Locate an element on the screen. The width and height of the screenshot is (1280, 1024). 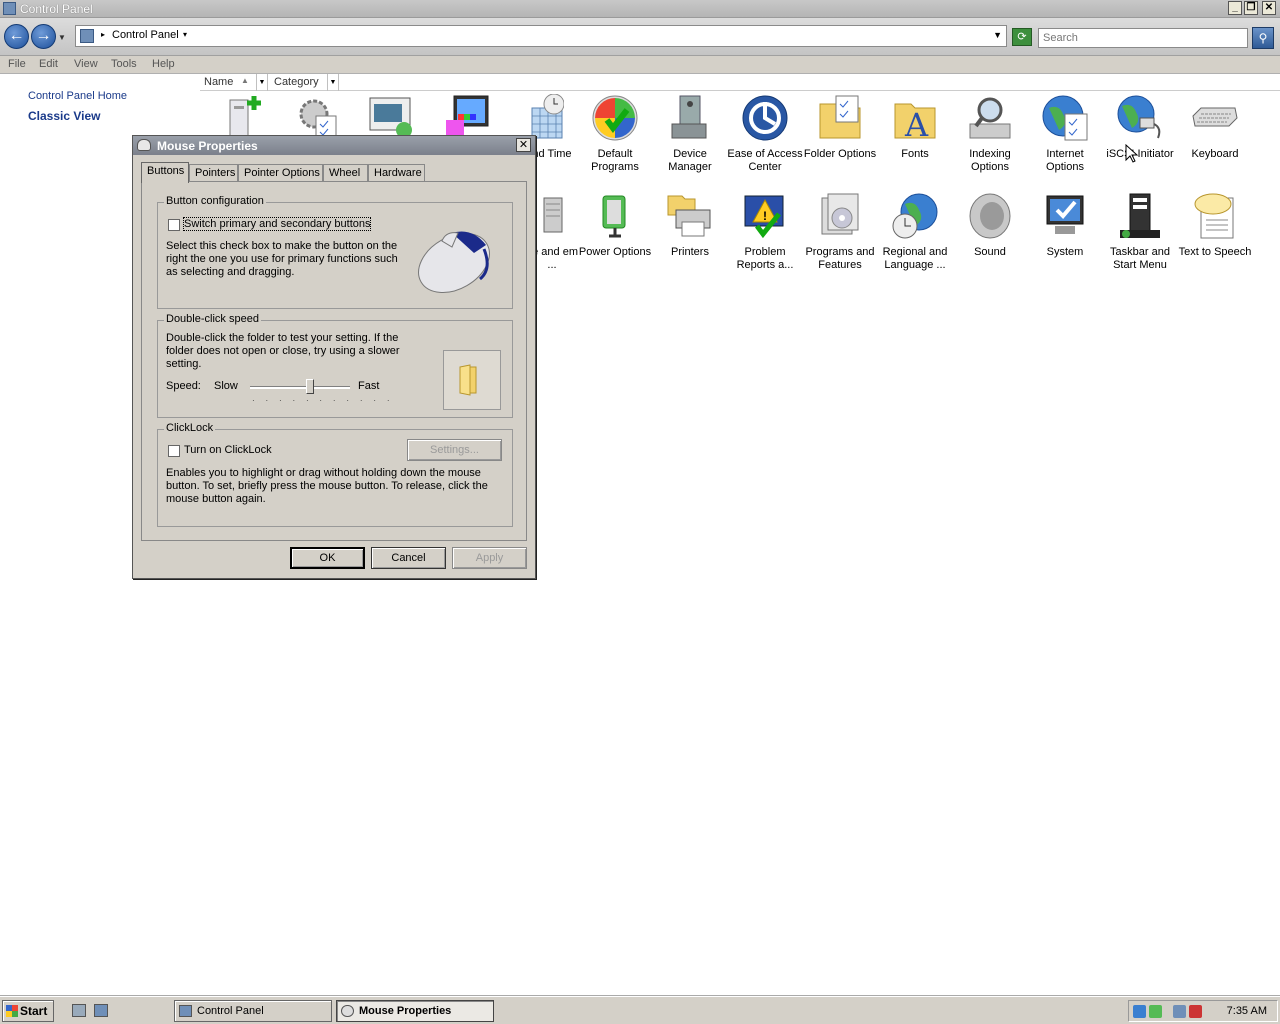
menu-tools: Tools is located at coordinates (124, 64).